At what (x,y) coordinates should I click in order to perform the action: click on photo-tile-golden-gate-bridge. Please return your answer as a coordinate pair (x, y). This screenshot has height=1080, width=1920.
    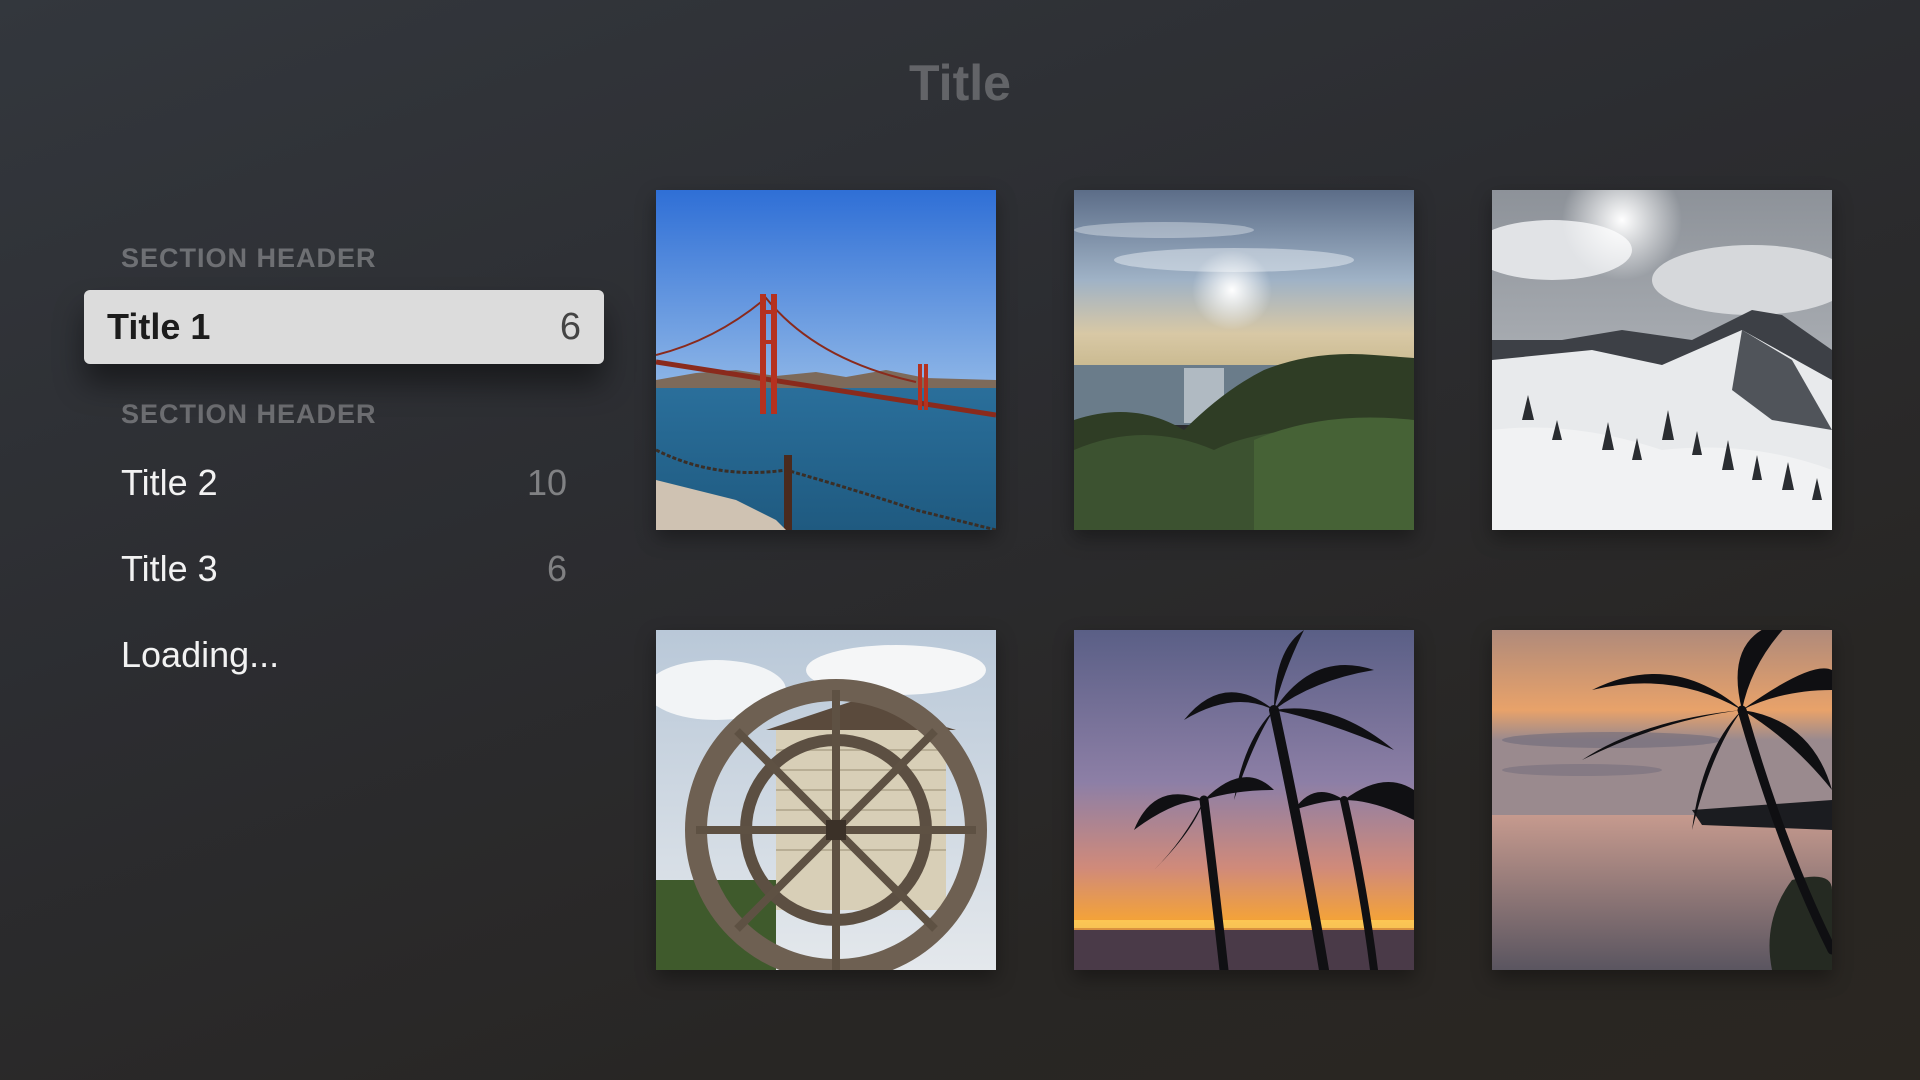
    Looking at the image, I should click on (826, 360).